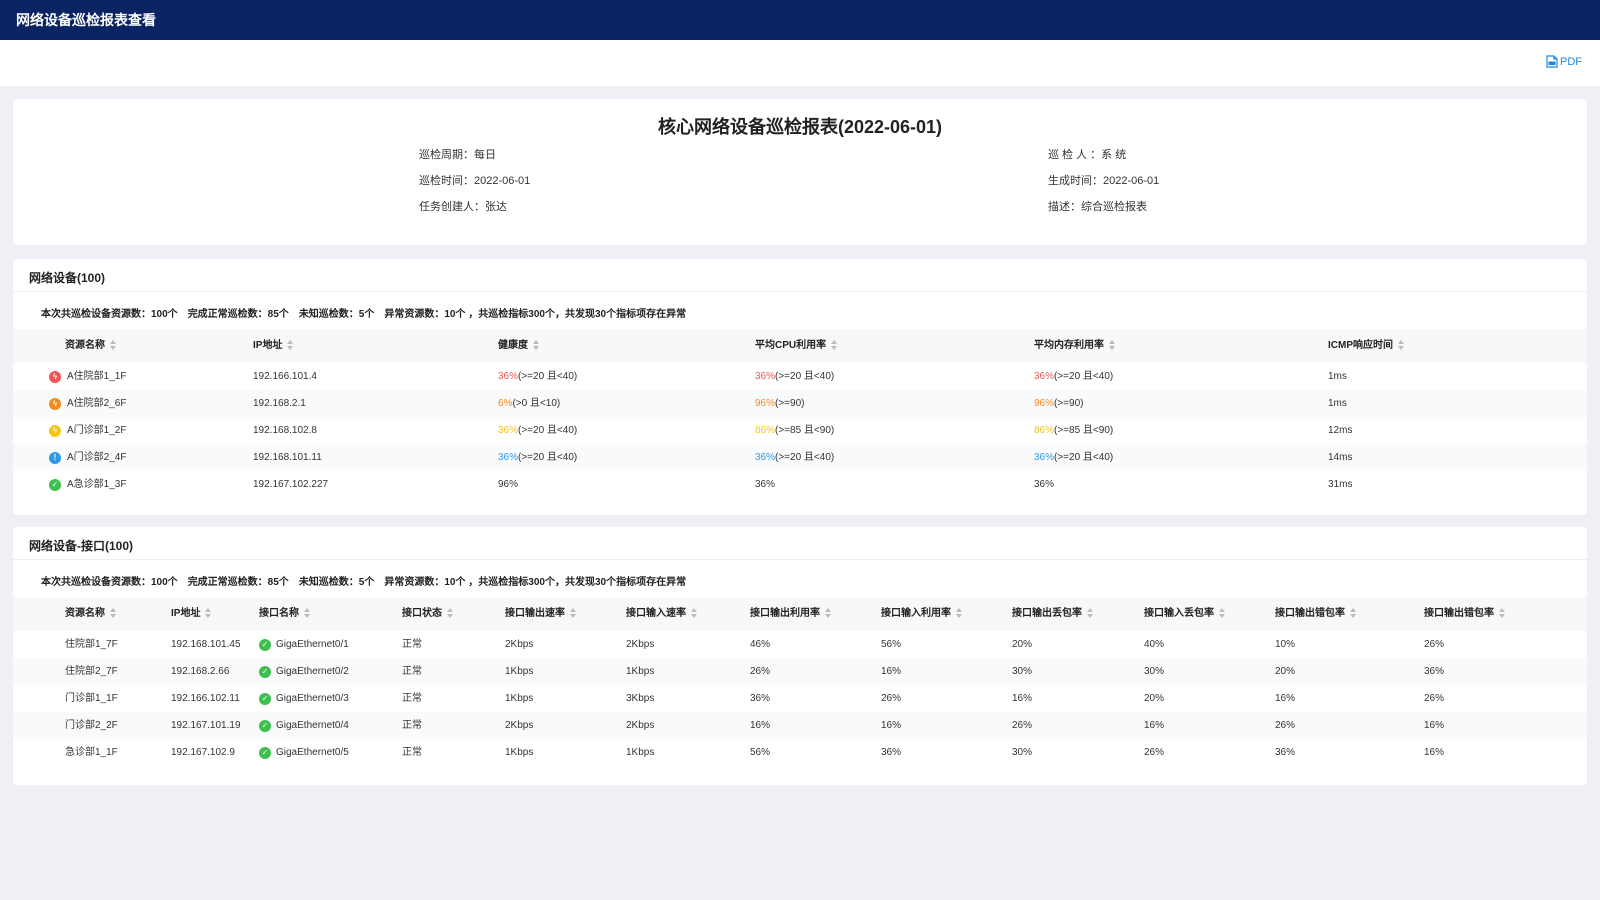 Image resolution: width=1600 pixels, height=900 pixels. Describe the element at coordinates (1285, 644) in the screenshot. I see `output-error-rate: 10%` at that location.